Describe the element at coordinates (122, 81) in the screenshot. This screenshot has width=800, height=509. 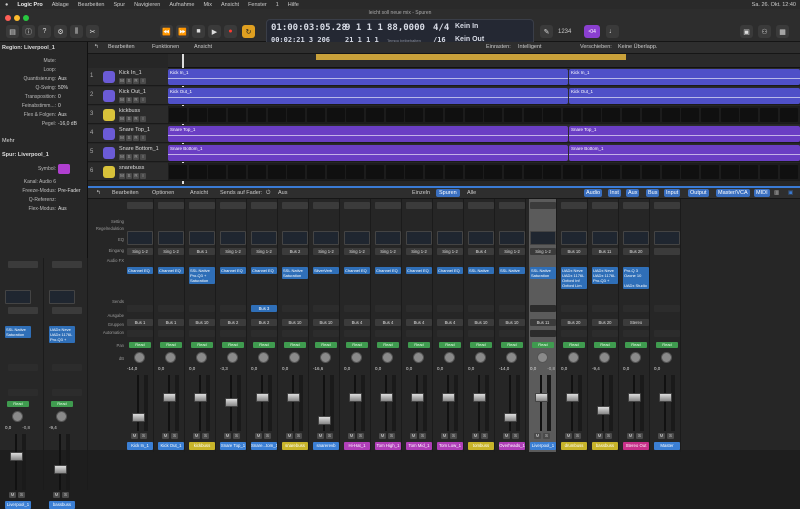
I see `track-m-button: M` at that location.